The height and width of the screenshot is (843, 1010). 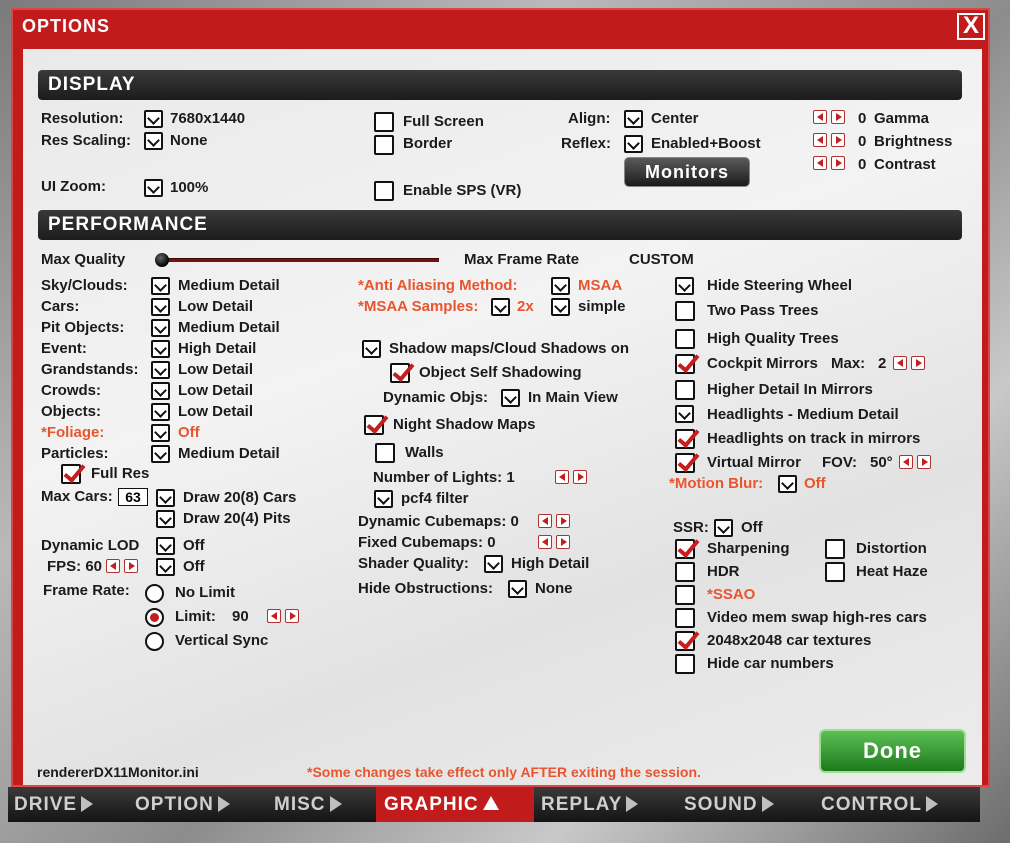 I want to click on full-res-checkbox, so click(x=71, y=474).